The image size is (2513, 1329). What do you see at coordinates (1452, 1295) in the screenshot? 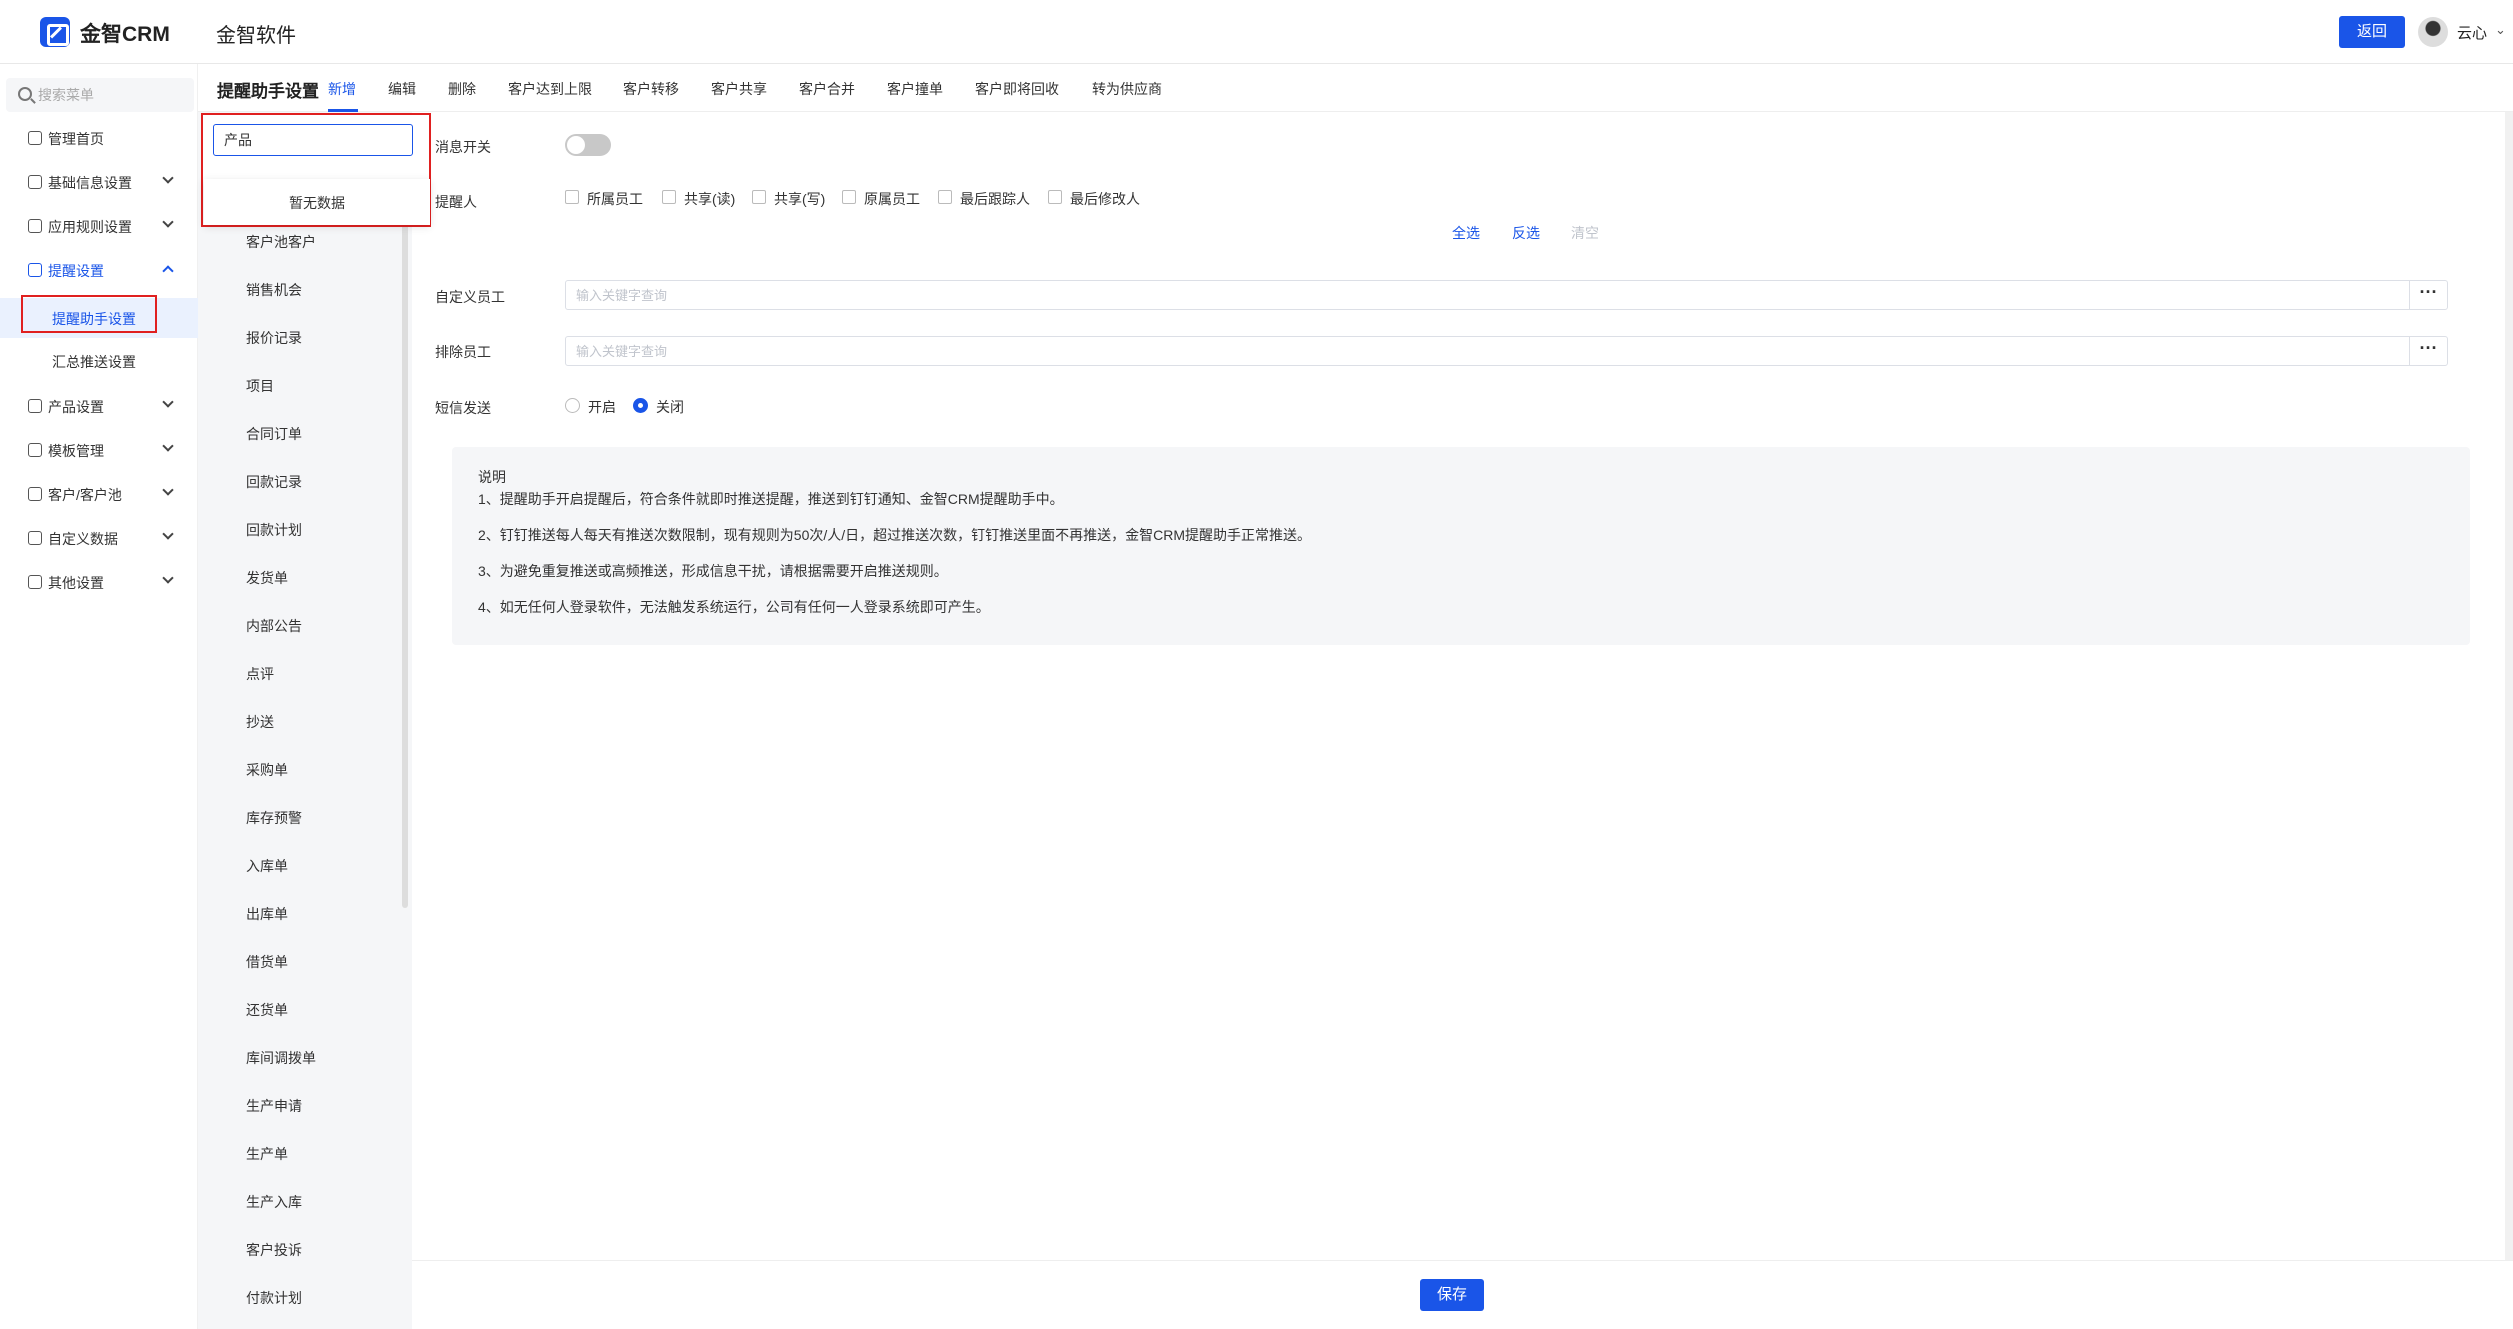
I see `save-button: 保存` at bounding box center [1452, 1295].